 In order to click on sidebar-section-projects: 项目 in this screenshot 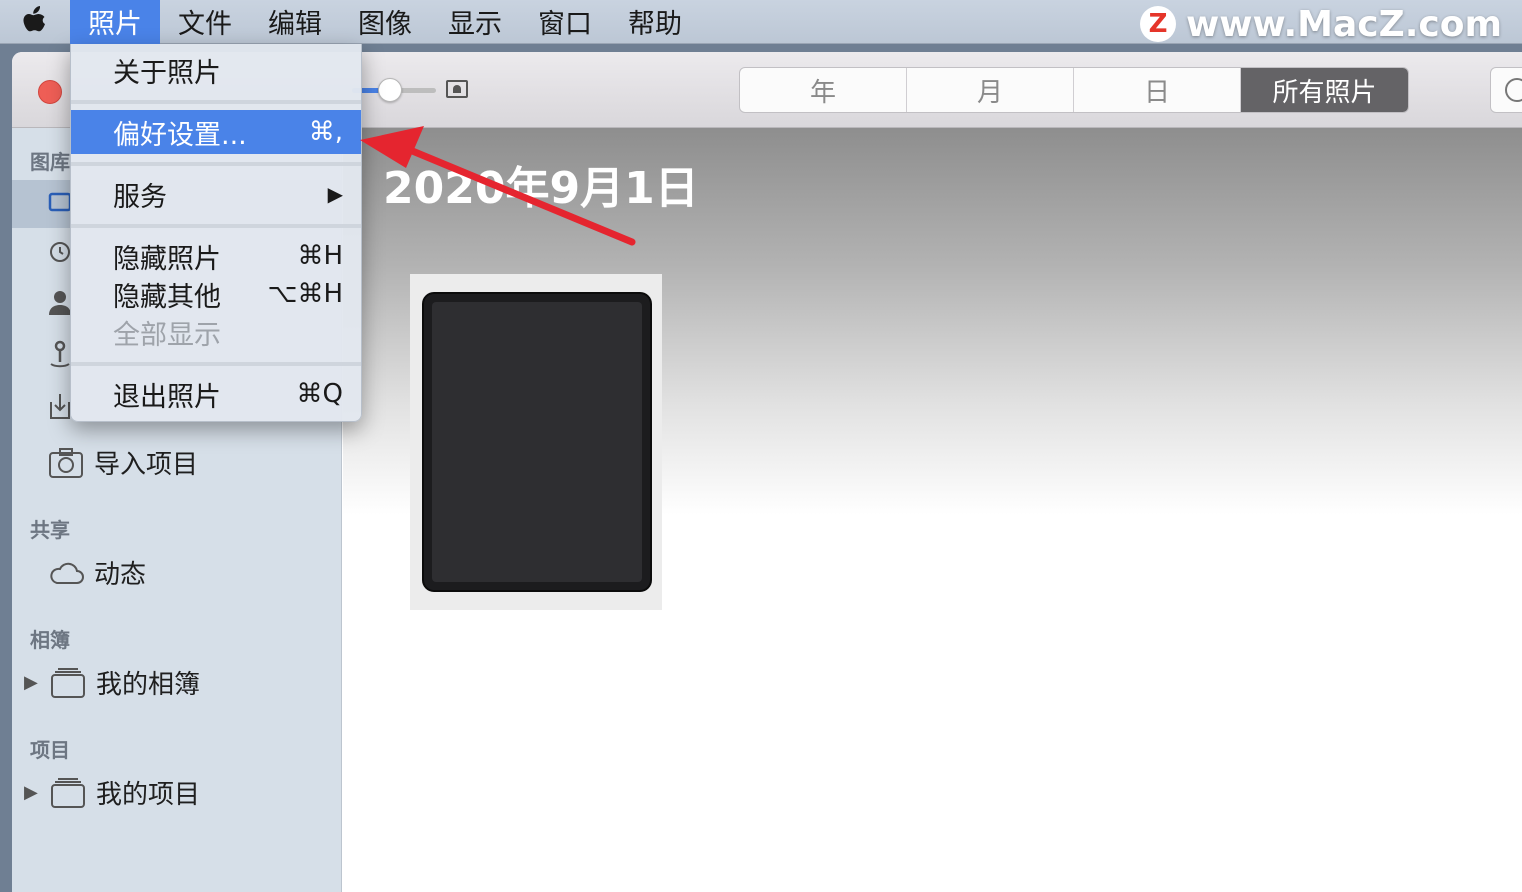, I will do `click(50, 750)`.